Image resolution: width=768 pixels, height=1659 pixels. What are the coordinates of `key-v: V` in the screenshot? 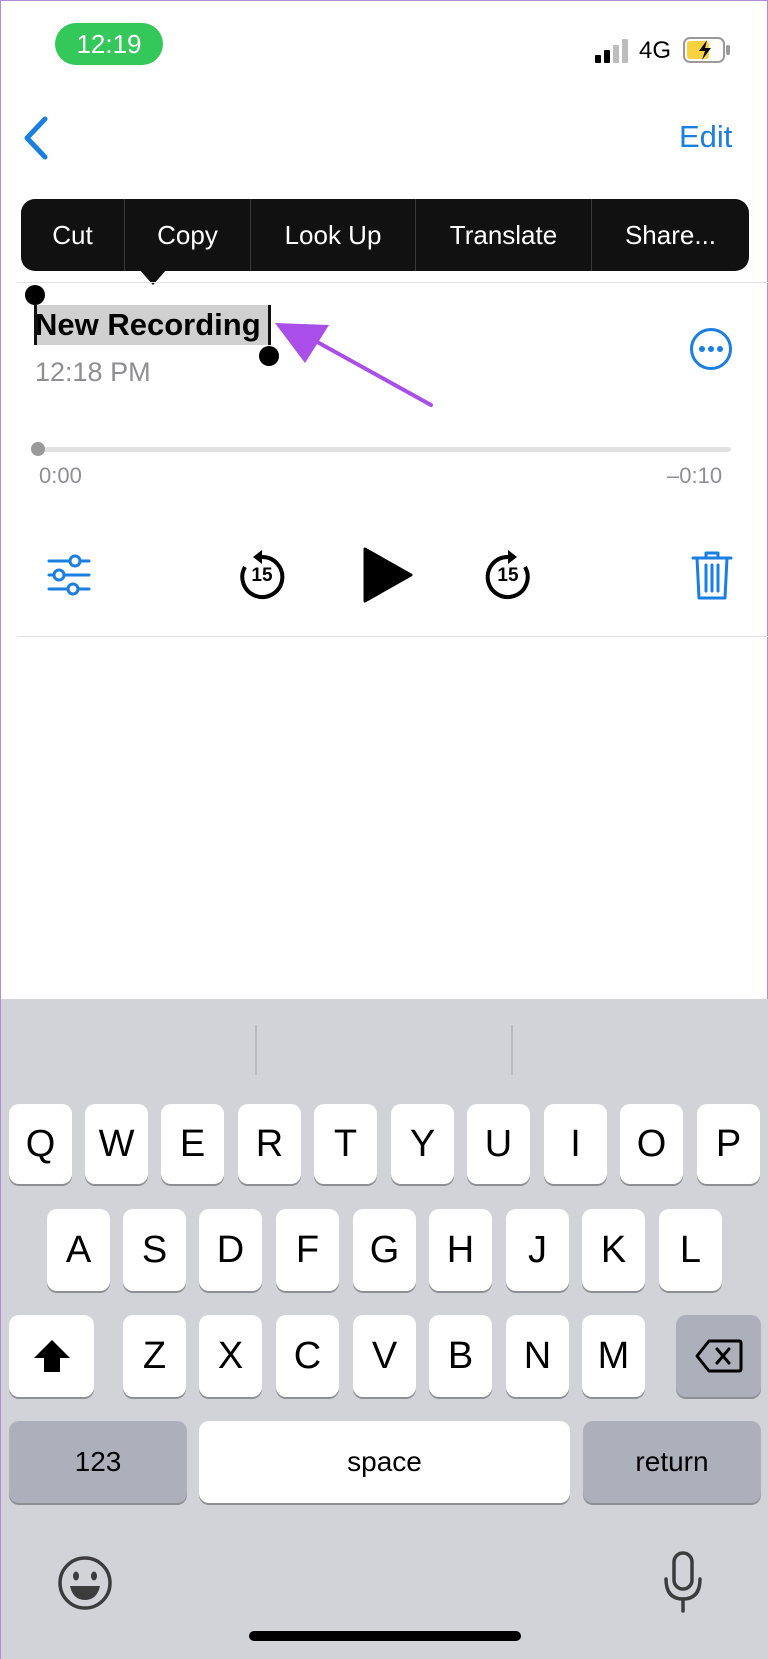 It's located at (384, 1356).